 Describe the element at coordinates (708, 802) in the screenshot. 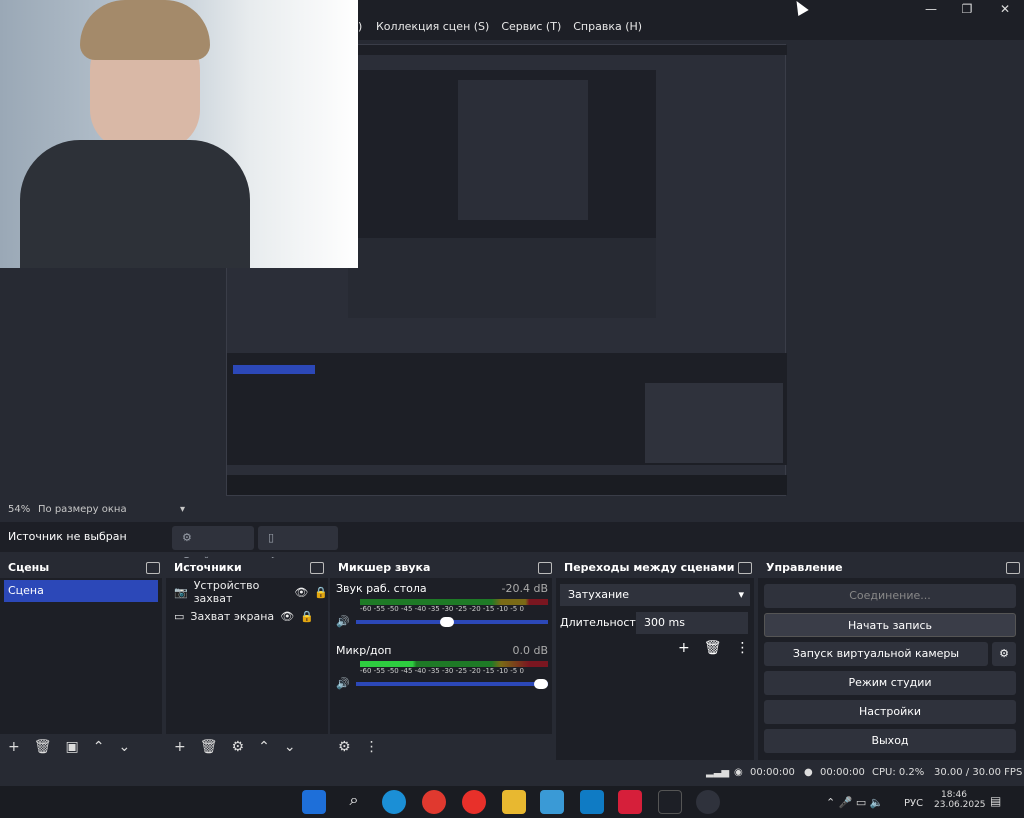

I see `obs-icon` at that location.